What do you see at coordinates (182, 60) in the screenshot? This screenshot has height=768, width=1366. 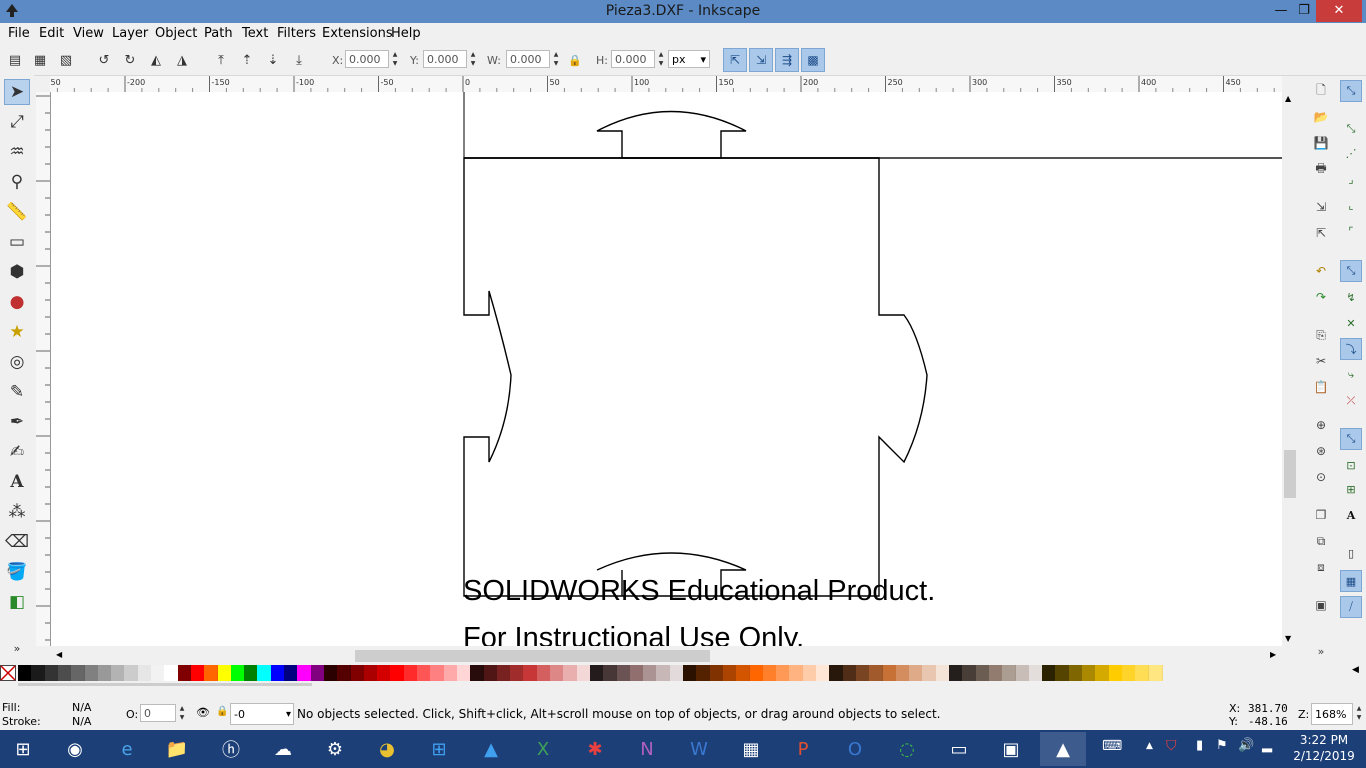 I see `flip-vertical-icon: ◮` at bounding box center [182, 60].